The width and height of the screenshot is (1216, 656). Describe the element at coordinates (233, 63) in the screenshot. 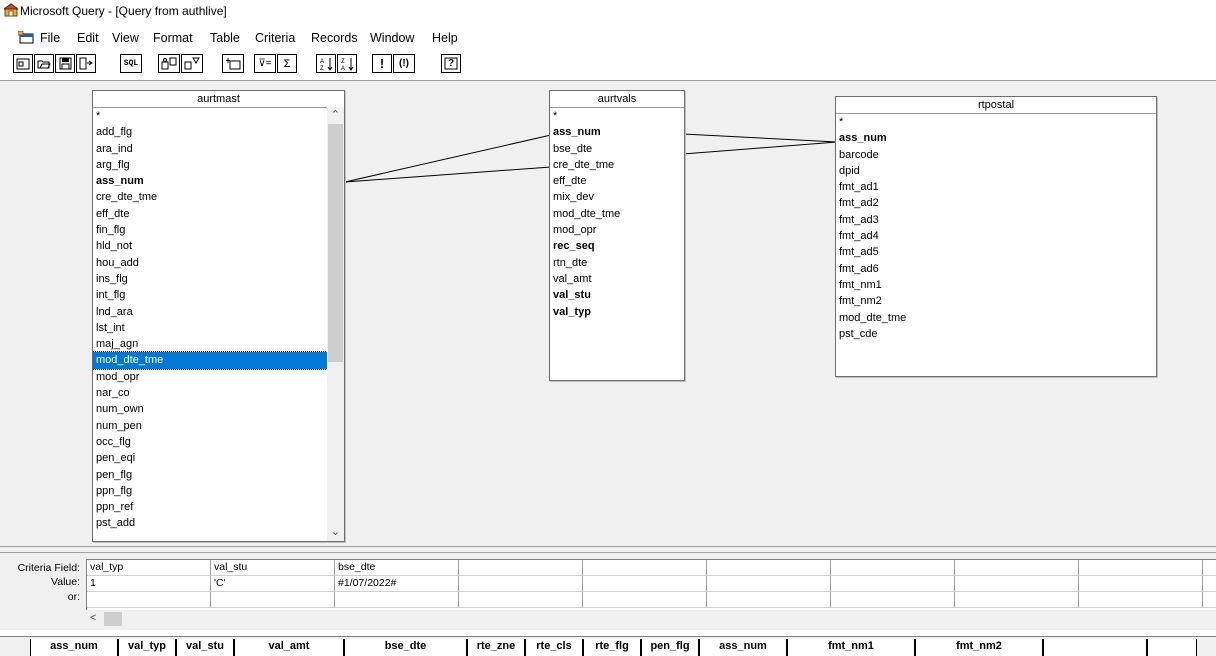

I see `add-tables-button` at that location.